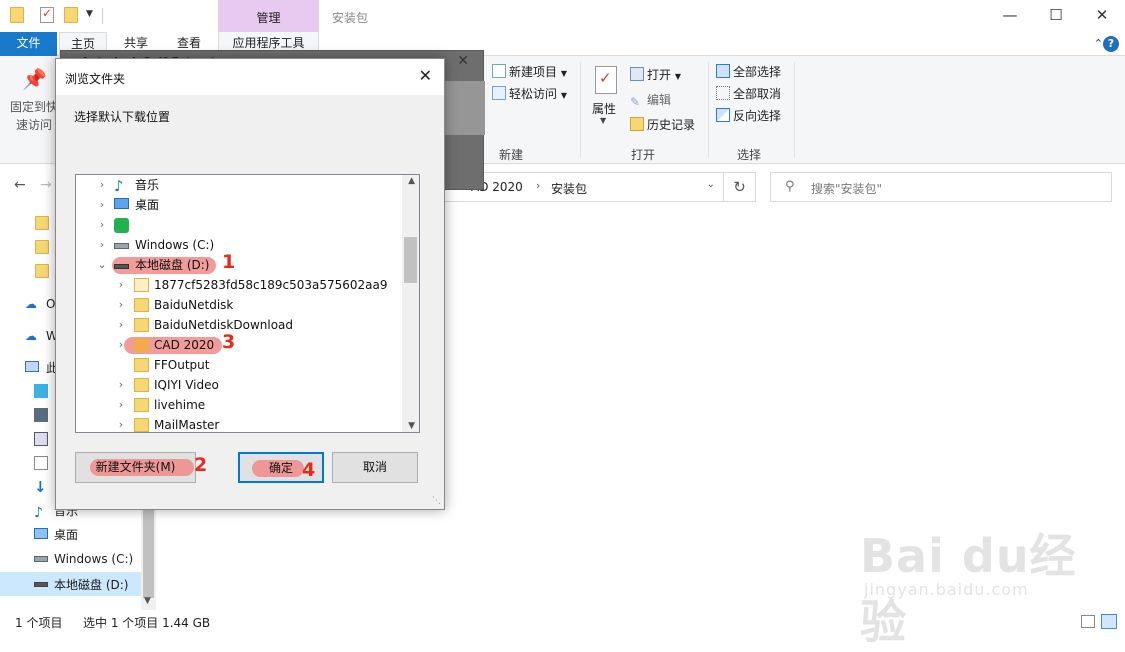 Image resolution: width=1125 pixels, height=652 pixels. Describe the element at coordinates (650, 100) in the screenshot. I see `edit-button: ✎ 编辑` at that location.